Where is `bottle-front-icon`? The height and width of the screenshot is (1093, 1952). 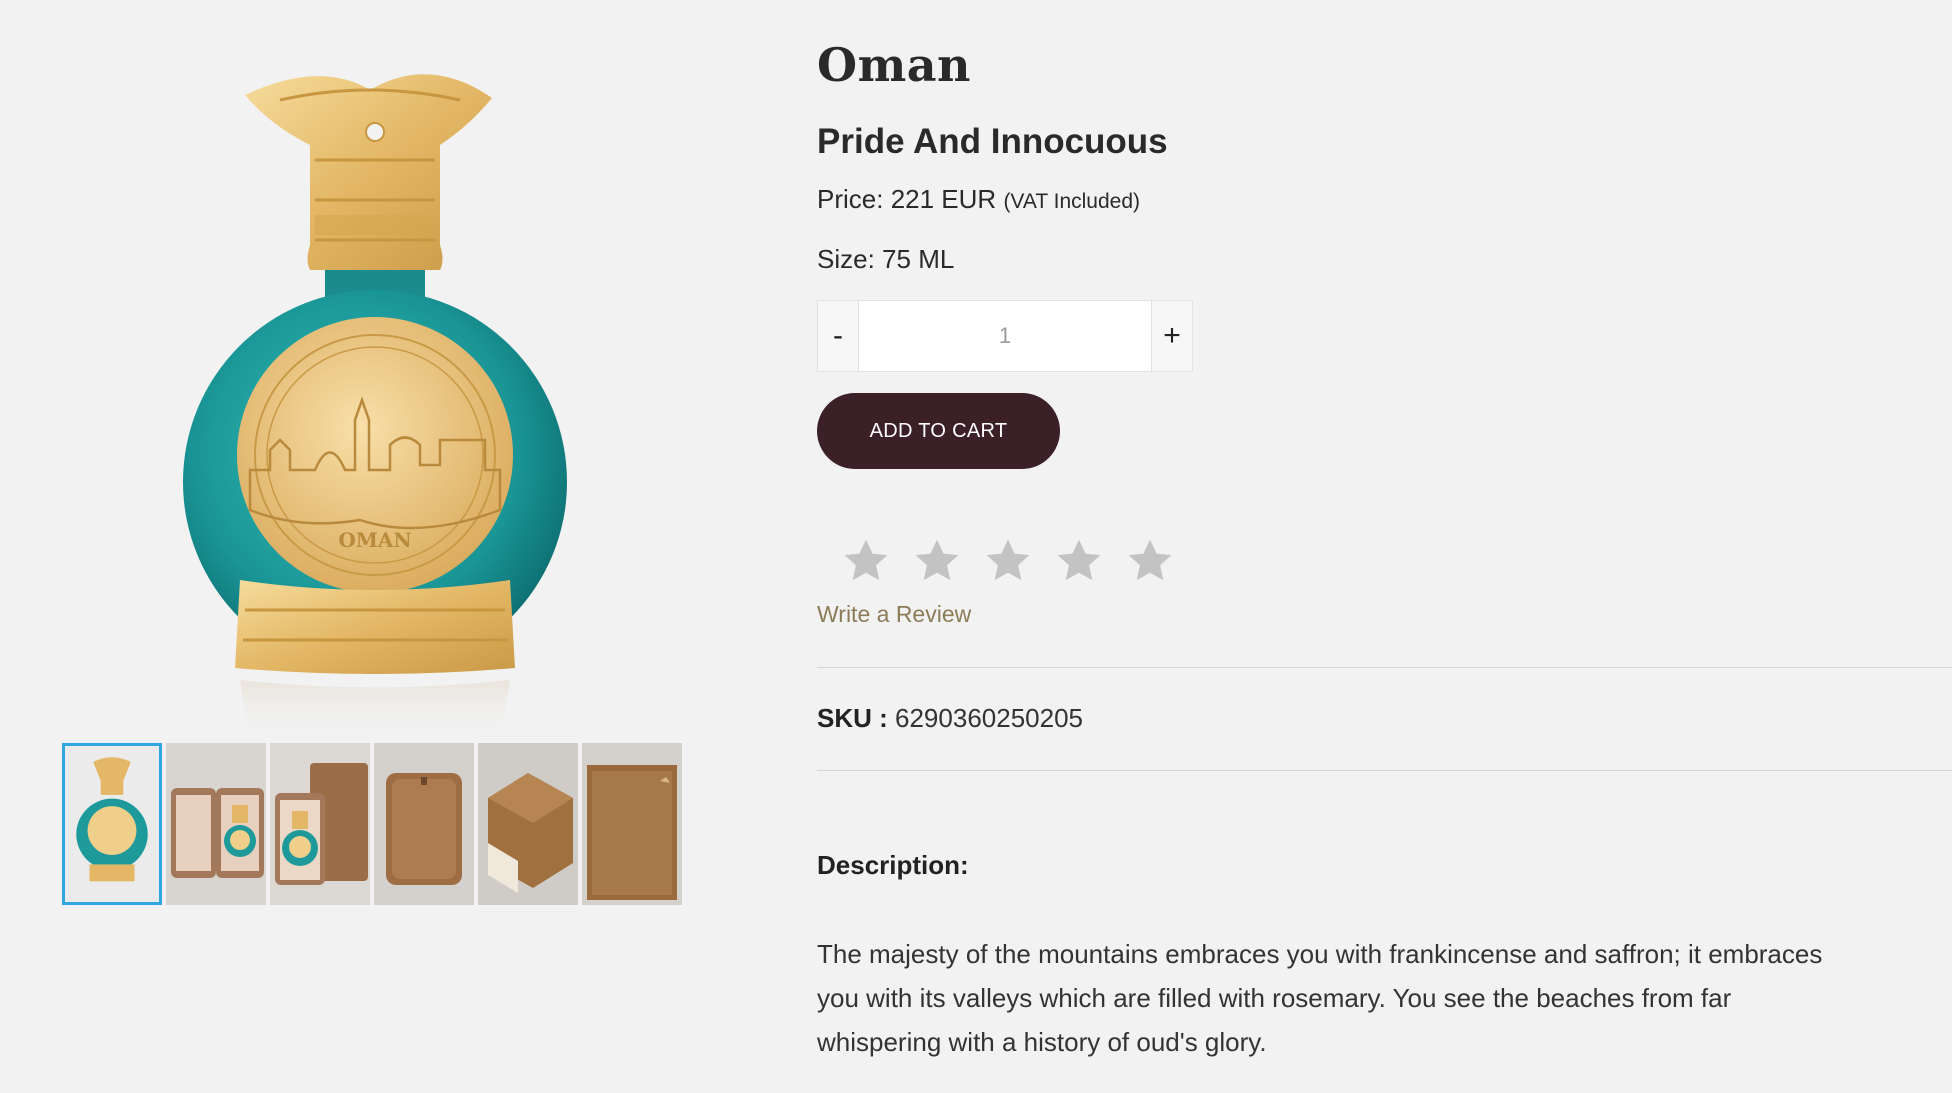 bottle-front-icon is located at coordinates (112, 824).